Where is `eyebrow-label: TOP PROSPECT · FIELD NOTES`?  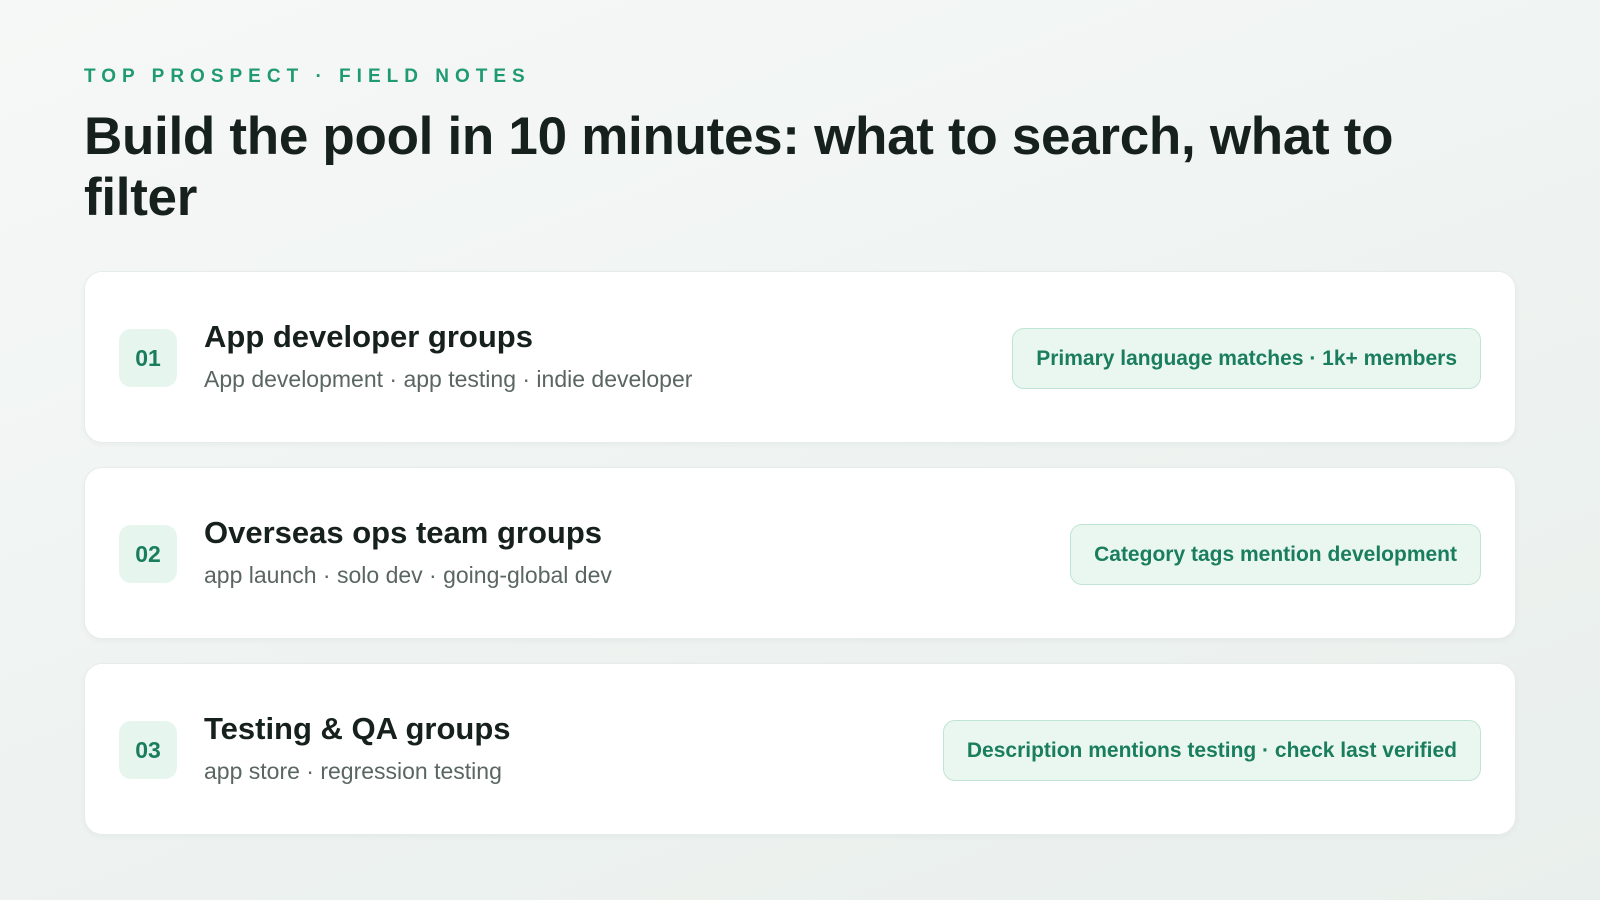
eyebrow-label: TOP PROSPECT · FIELD NOTES is located at coordinates (307, 76).